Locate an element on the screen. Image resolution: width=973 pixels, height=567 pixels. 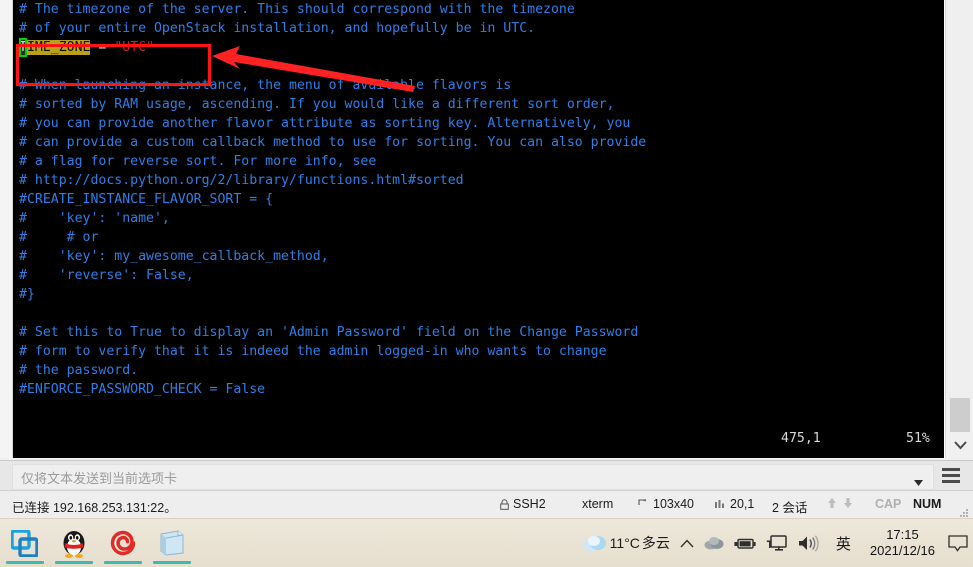
tray-overflow-button is located at coordinates (687, 543).